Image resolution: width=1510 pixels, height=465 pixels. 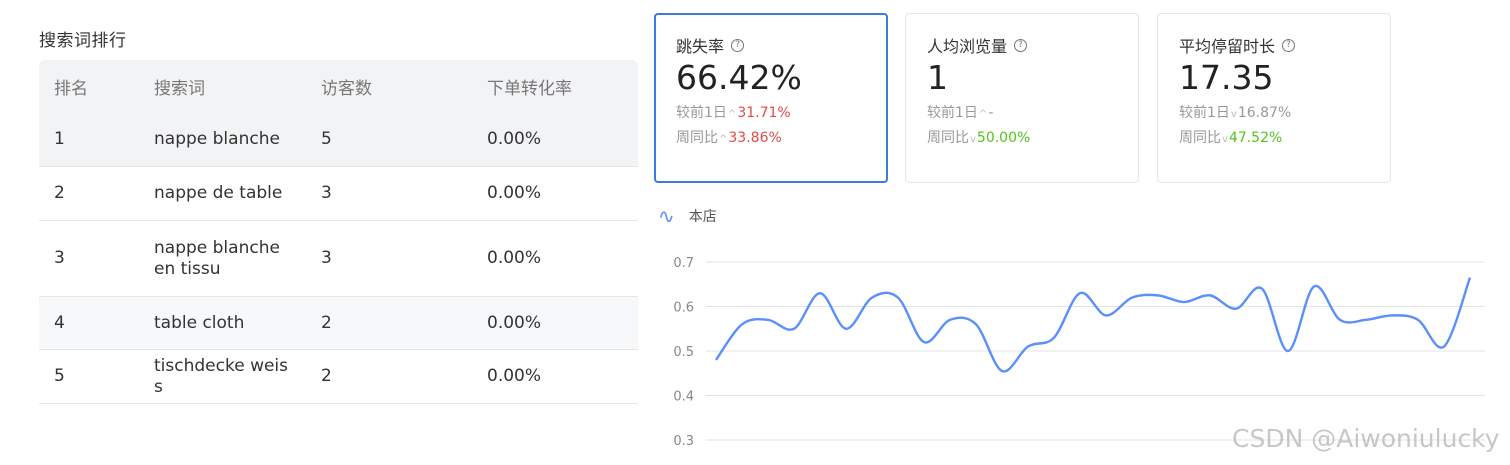 What do you see at coordinates (1227, 46) in the screenshot?
I see `kpi-title: 平均停留时长` at bounding box center [1227, 46].